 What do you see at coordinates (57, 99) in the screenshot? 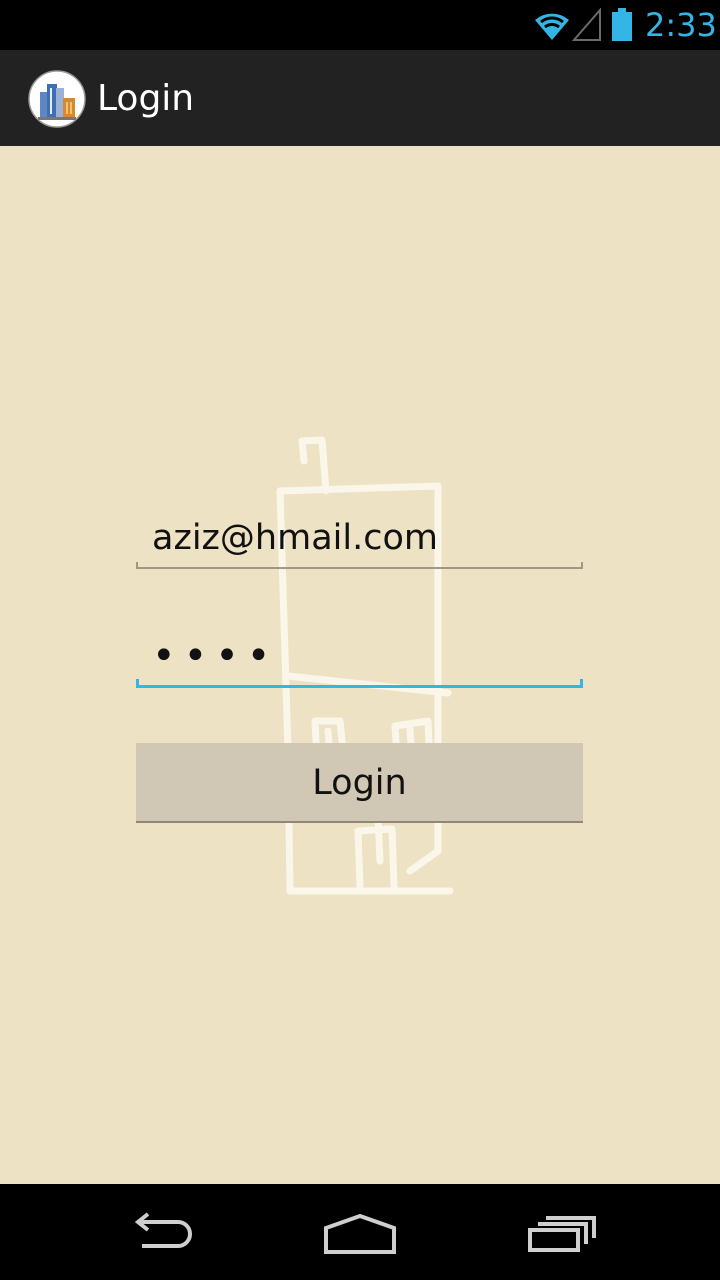
I see `buildings-icon` at bounding box center [57, 99].